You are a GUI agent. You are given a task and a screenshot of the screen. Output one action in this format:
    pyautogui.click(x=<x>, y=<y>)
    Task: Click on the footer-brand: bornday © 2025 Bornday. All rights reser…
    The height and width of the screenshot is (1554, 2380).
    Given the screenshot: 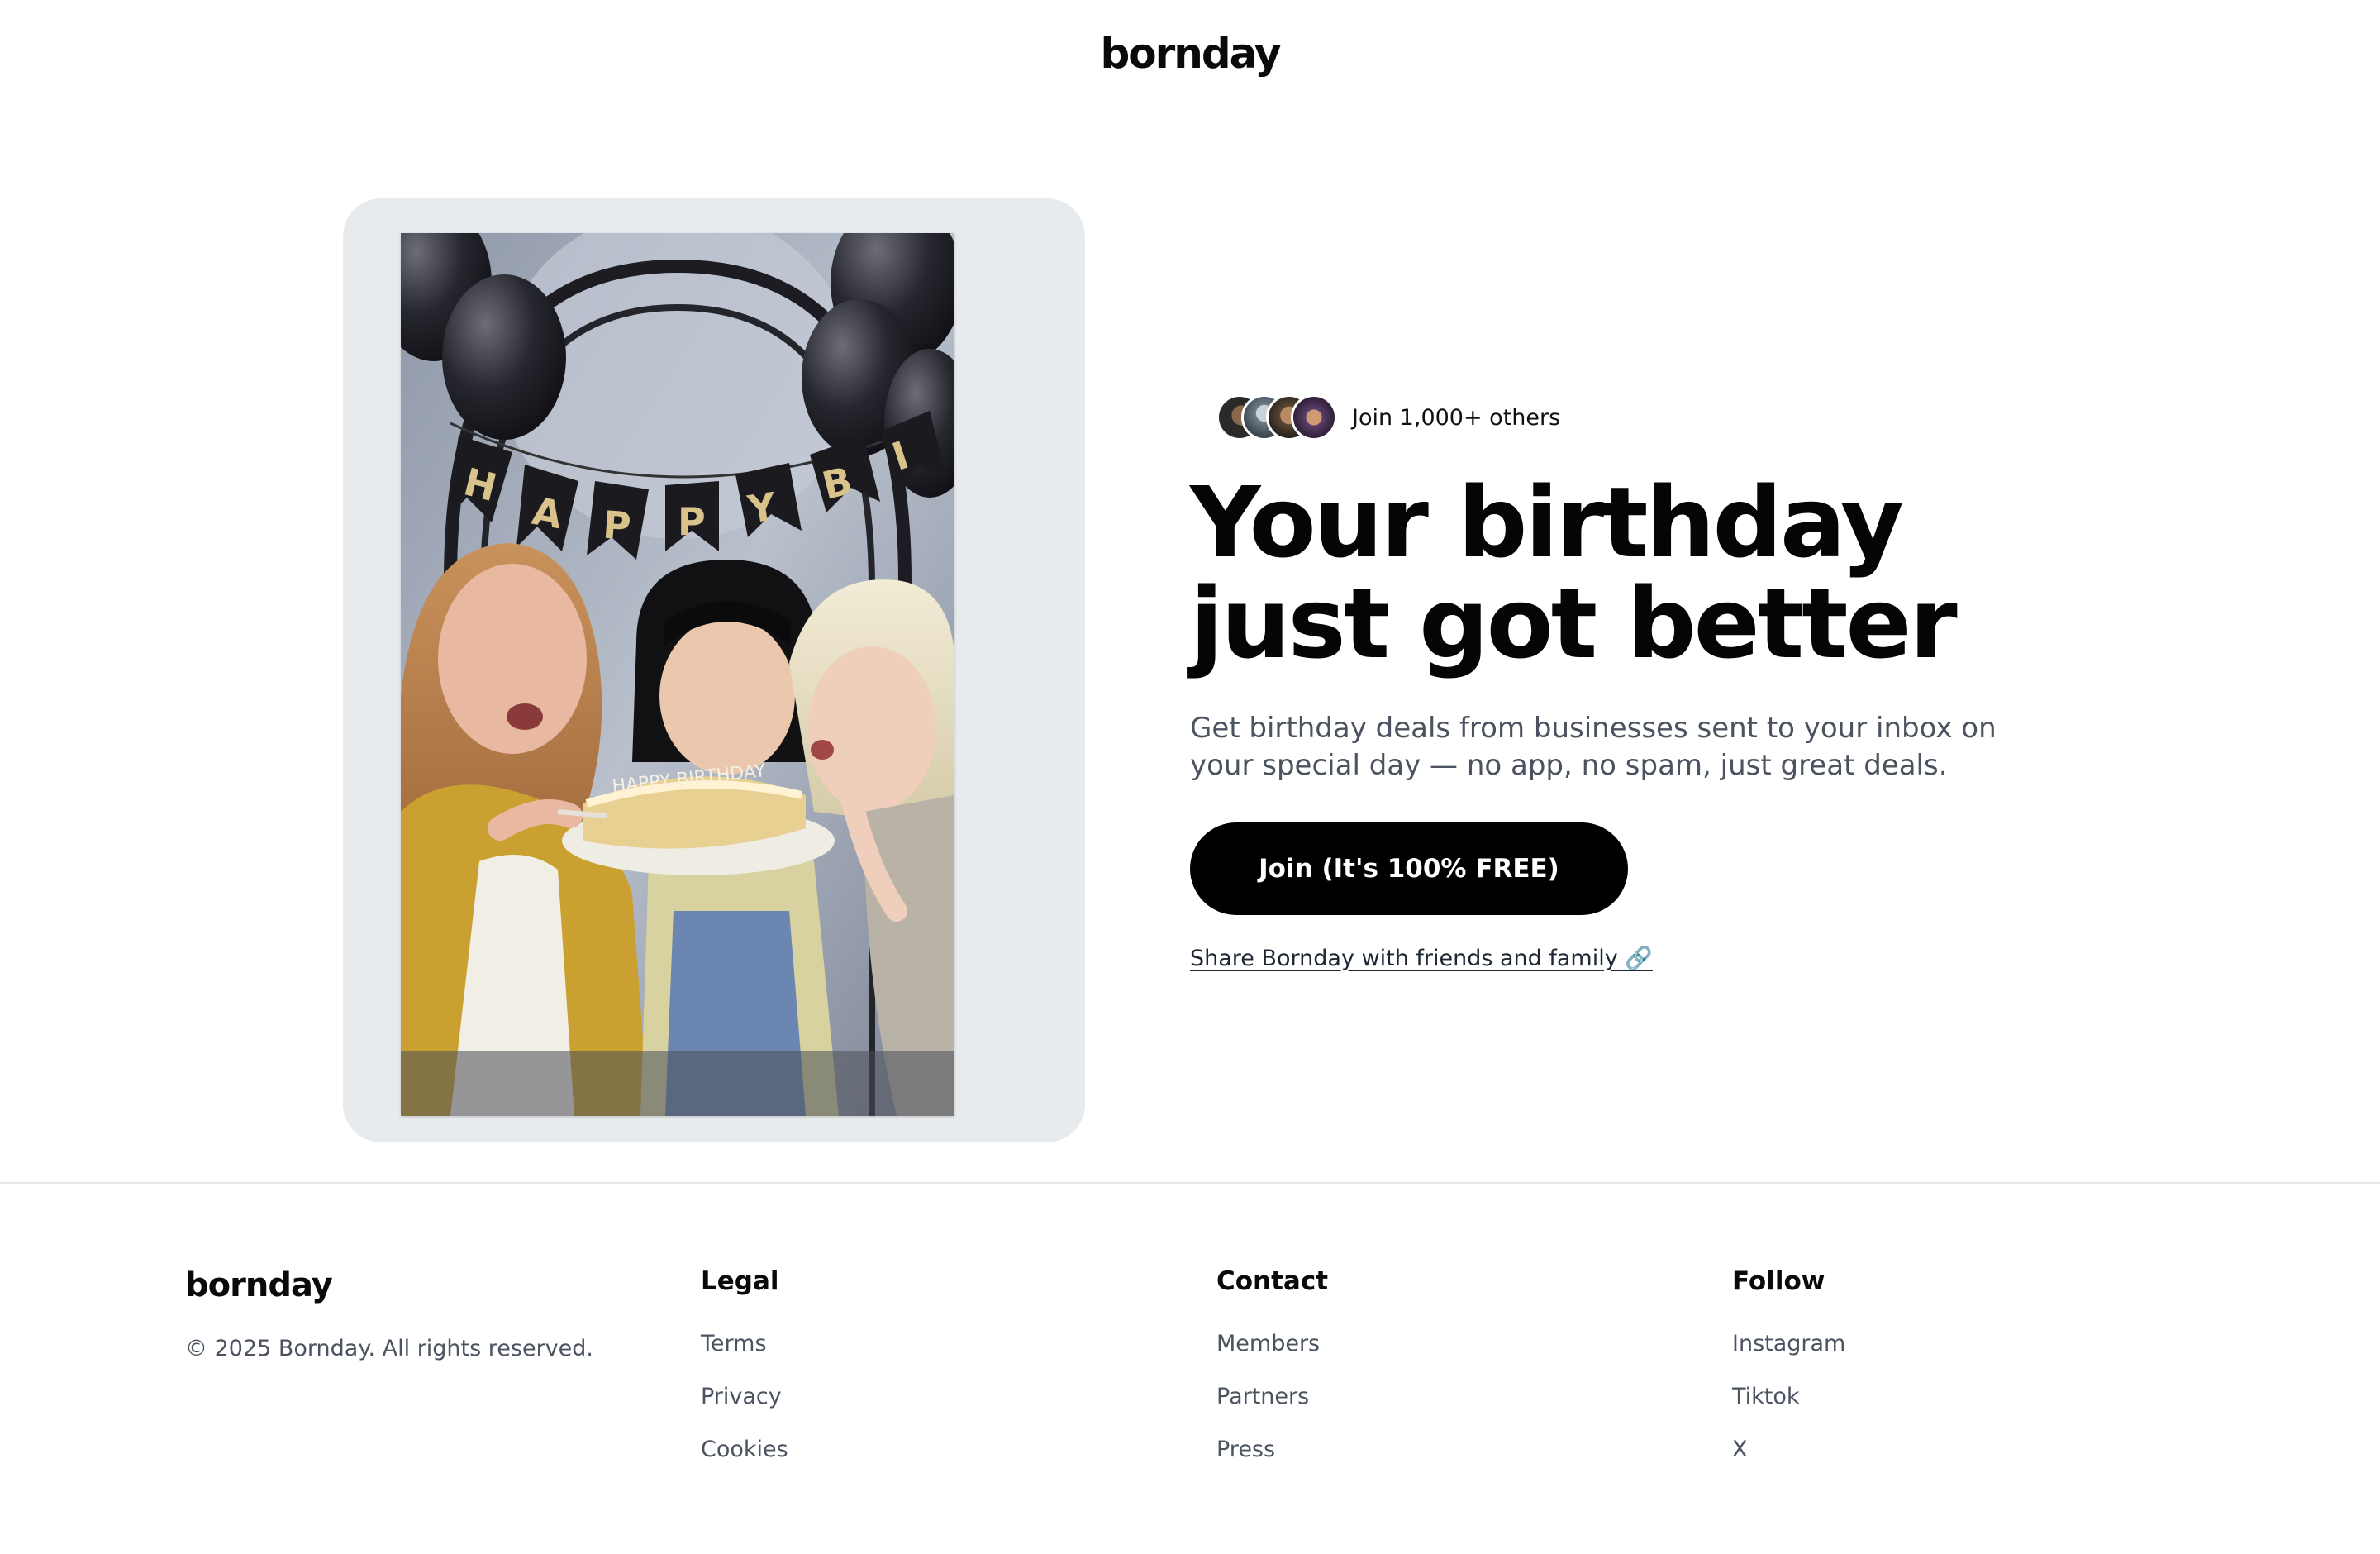 What is the action you would take?
    pyautogui.click(x=389, y=1313)
    